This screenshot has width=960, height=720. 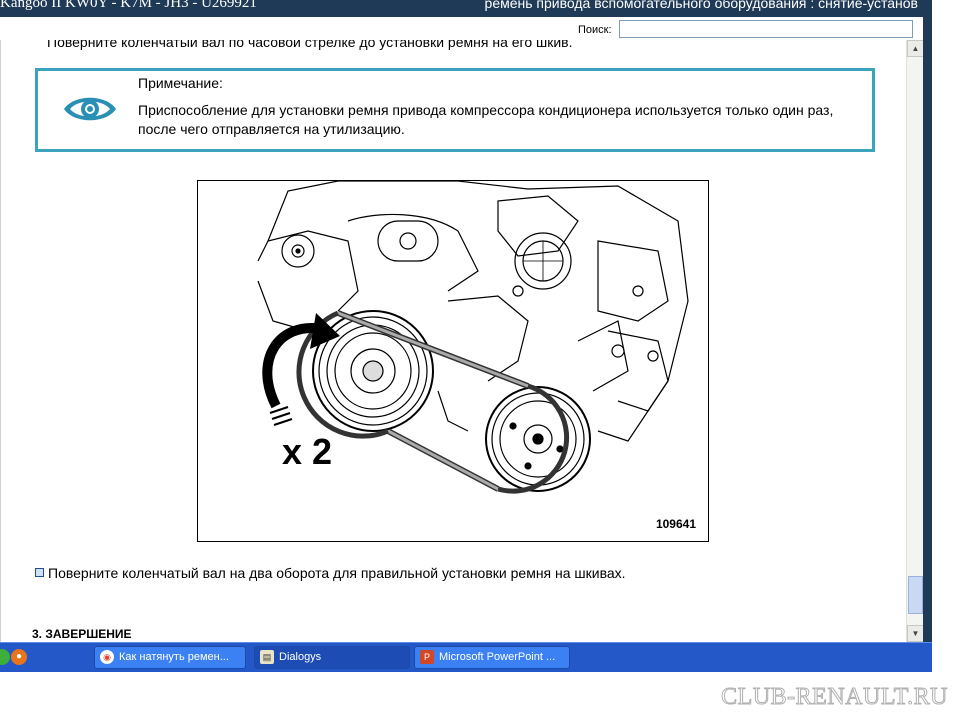 I want to click on eye-icon, so click(x=90, y=109).